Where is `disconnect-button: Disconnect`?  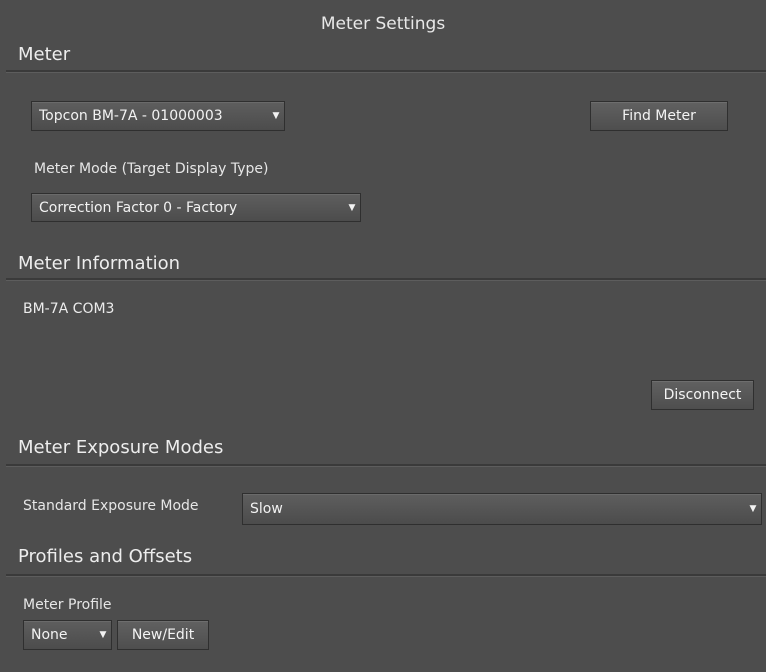 disconnect-button: Disconnect is located at coordinates (702, 395).